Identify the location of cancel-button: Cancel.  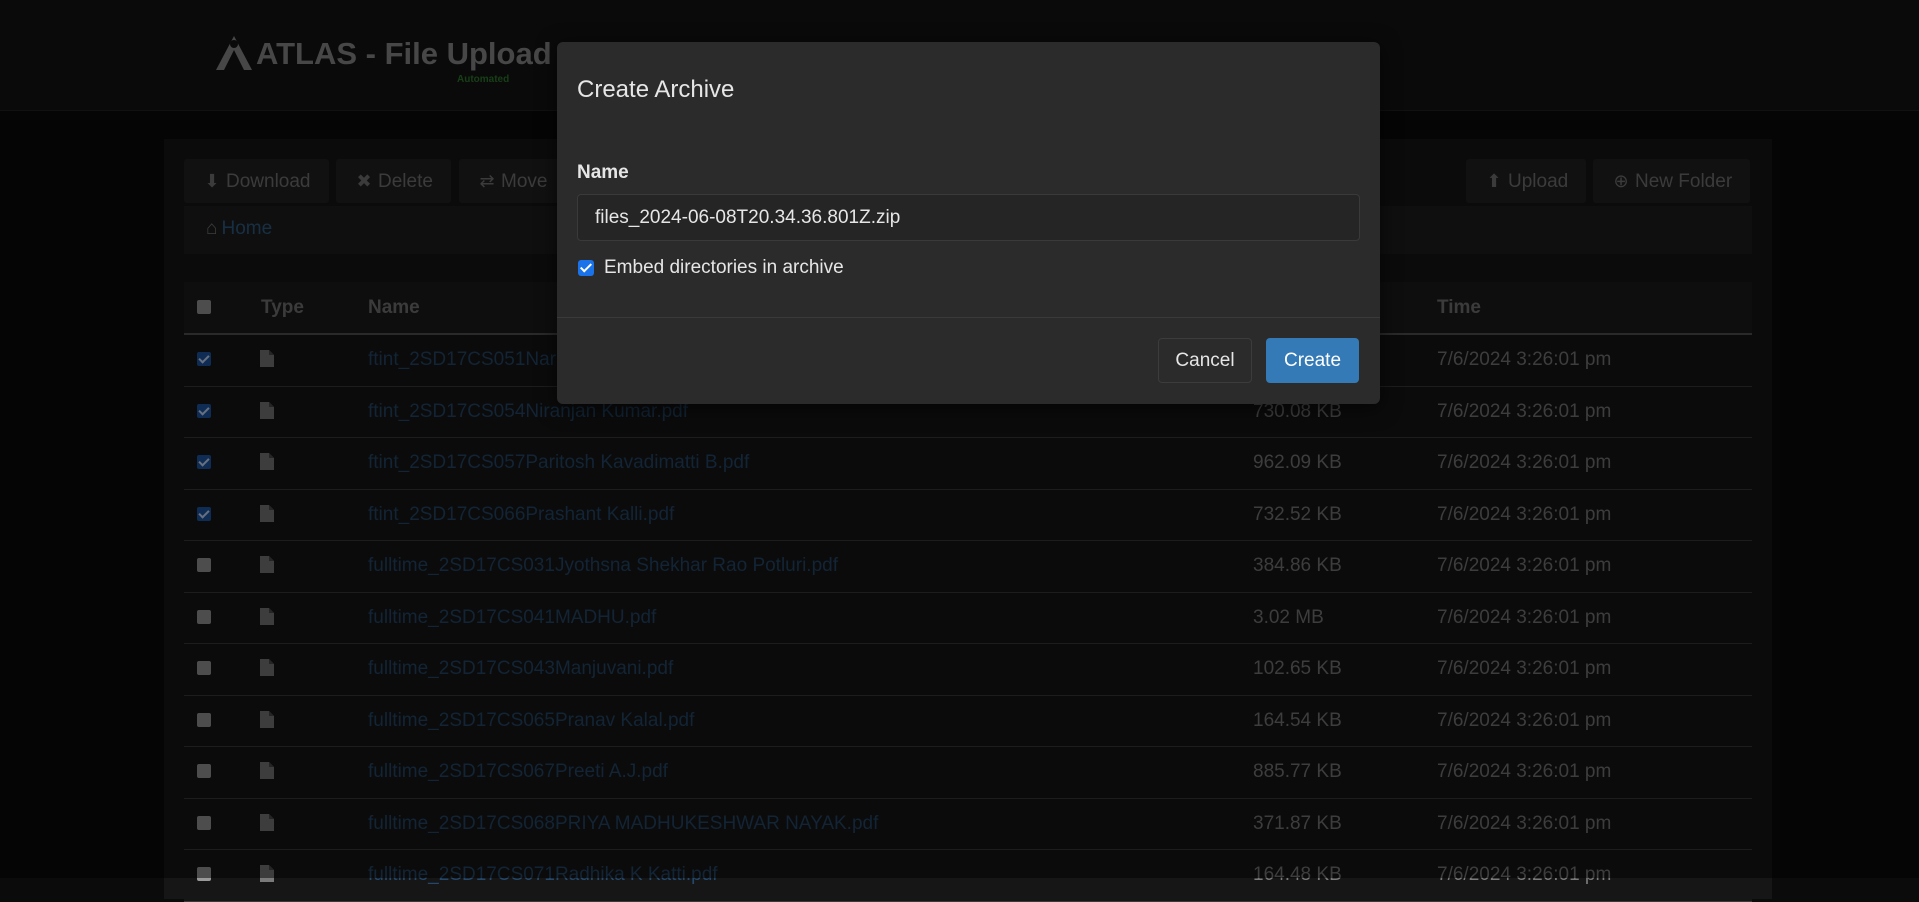
(1205, 360).